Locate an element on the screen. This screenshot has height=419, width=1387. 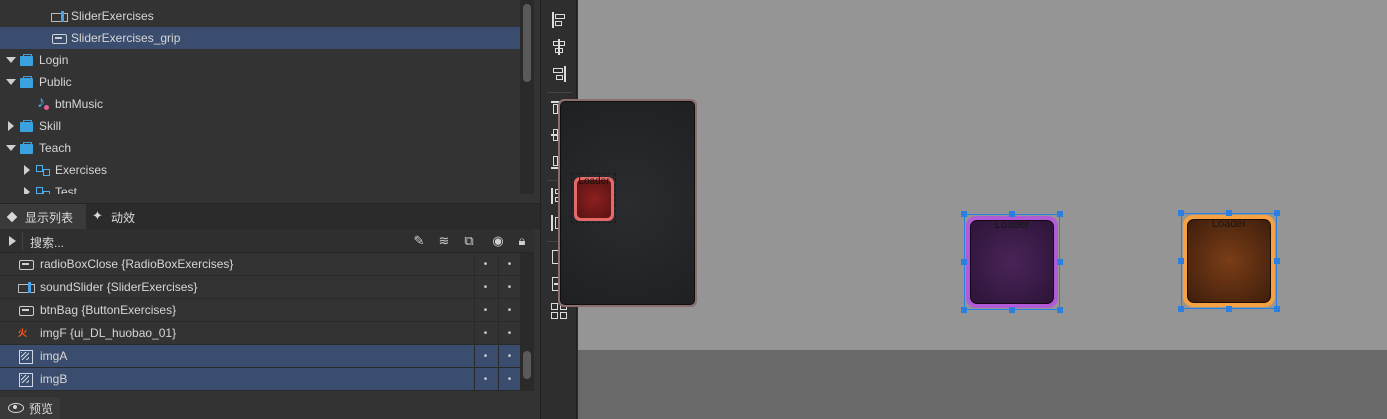
align-left-icon is located at coordinates (559, 20).